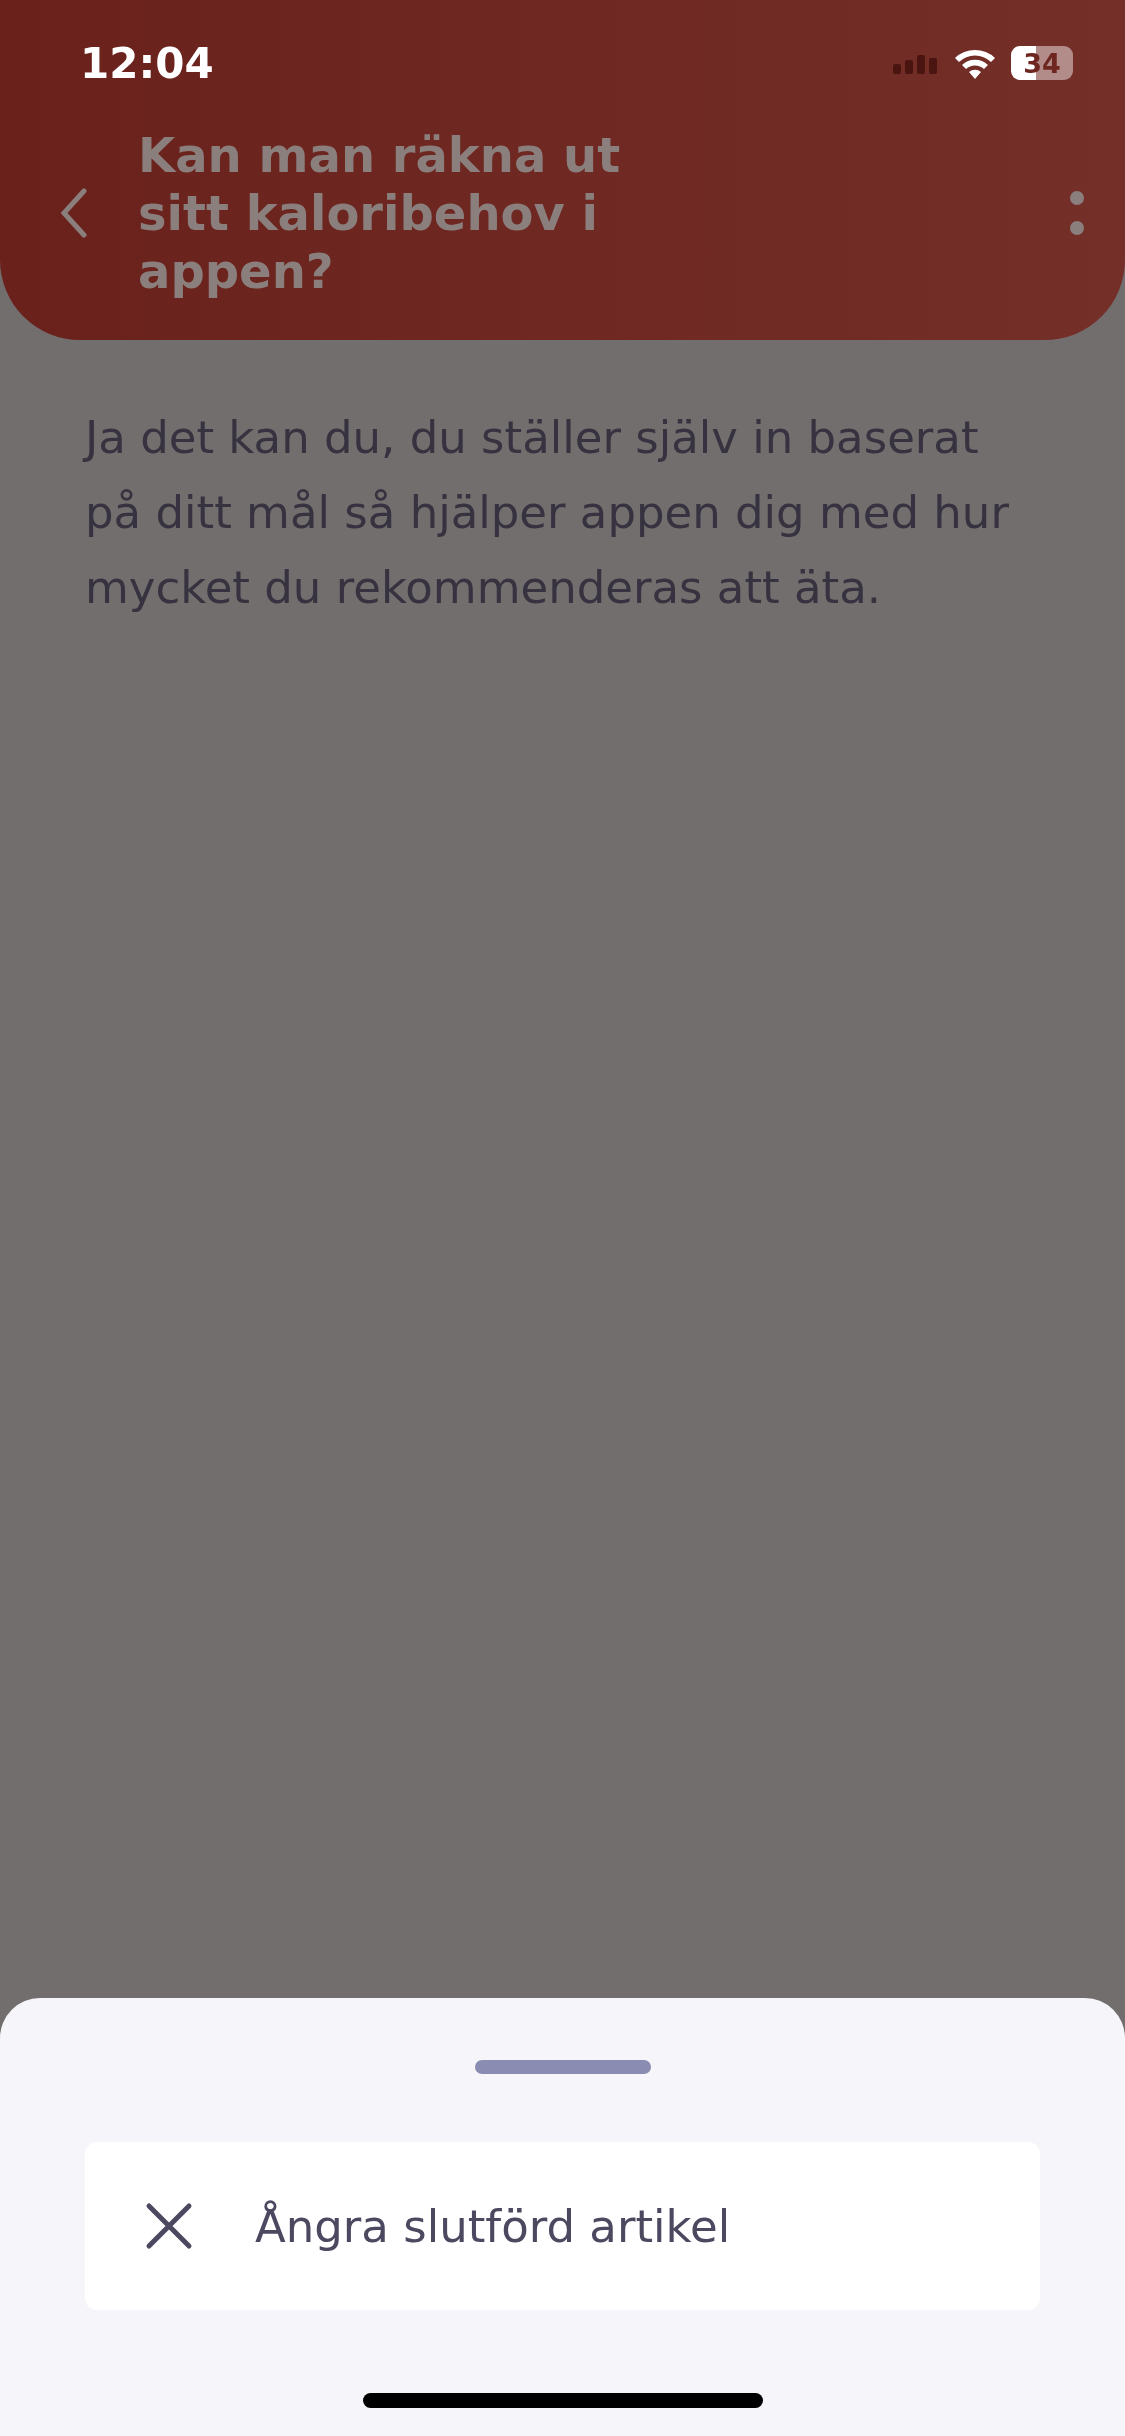 The width and height of the screenshot is (1125, 2436). I want to click on sheet-handle, so click(562, 2067).